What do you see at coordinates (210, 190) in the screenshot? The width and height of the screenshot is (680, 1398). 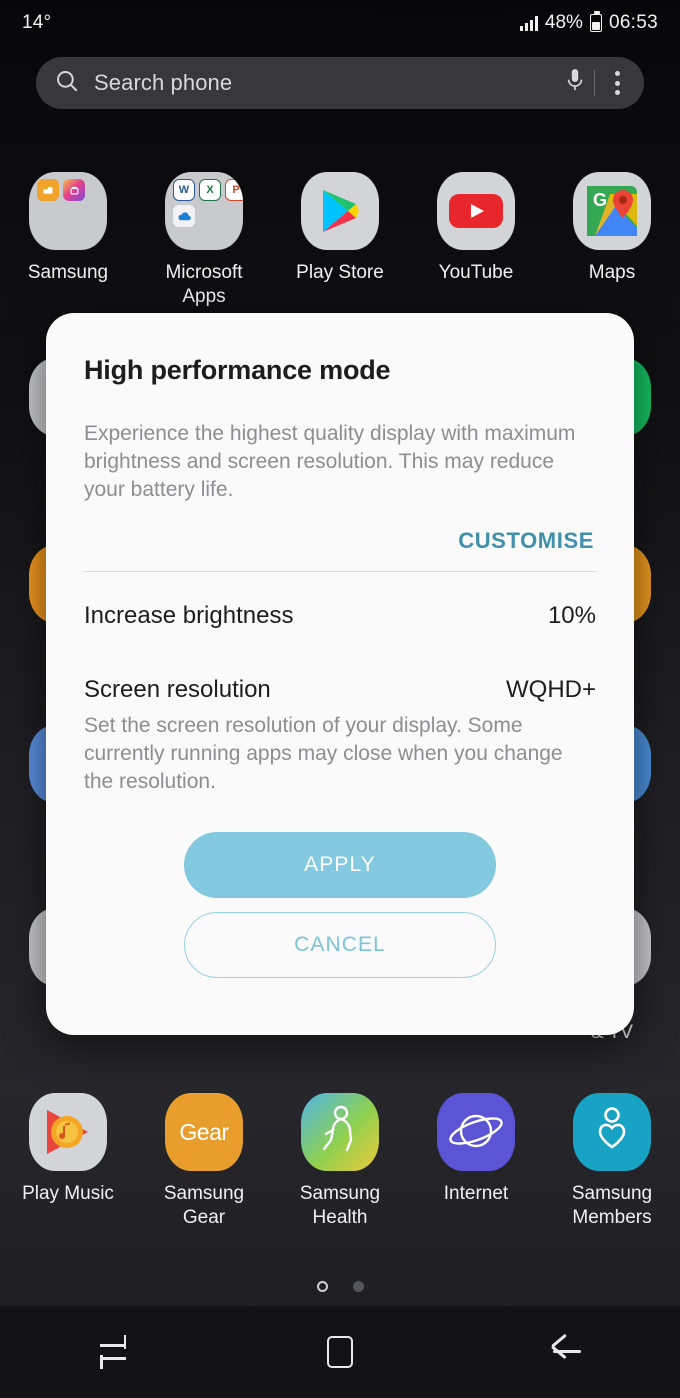 I see `excel-icon: X` at bounding box center [210, 190].